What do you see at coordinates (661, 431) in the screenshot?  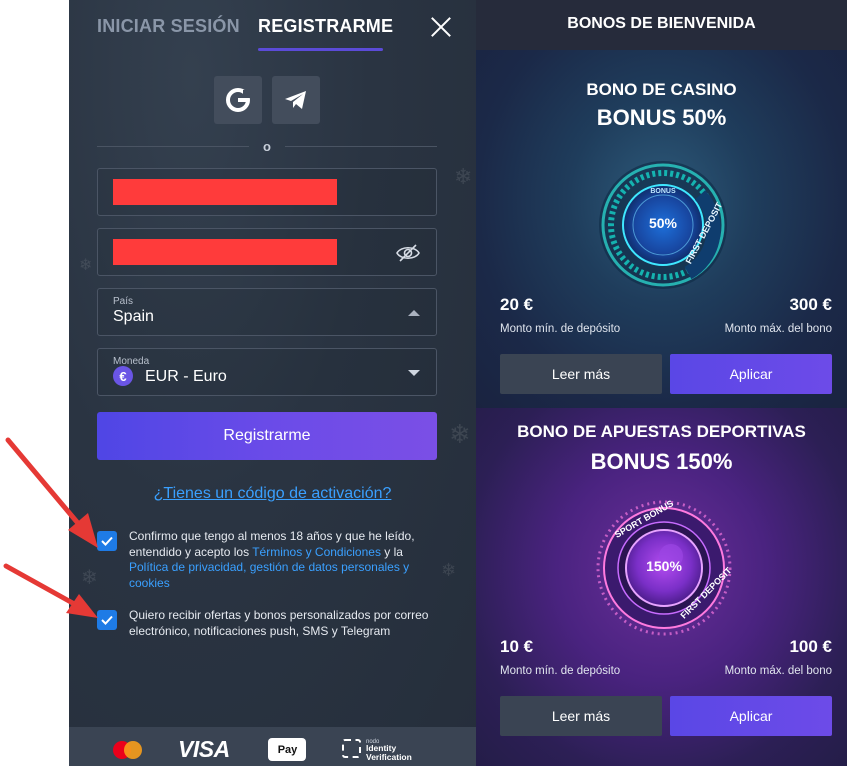 I see `bonus-name: BONO DE APUESTAS DEPORTIVAS` at bounding box center [661, 431].